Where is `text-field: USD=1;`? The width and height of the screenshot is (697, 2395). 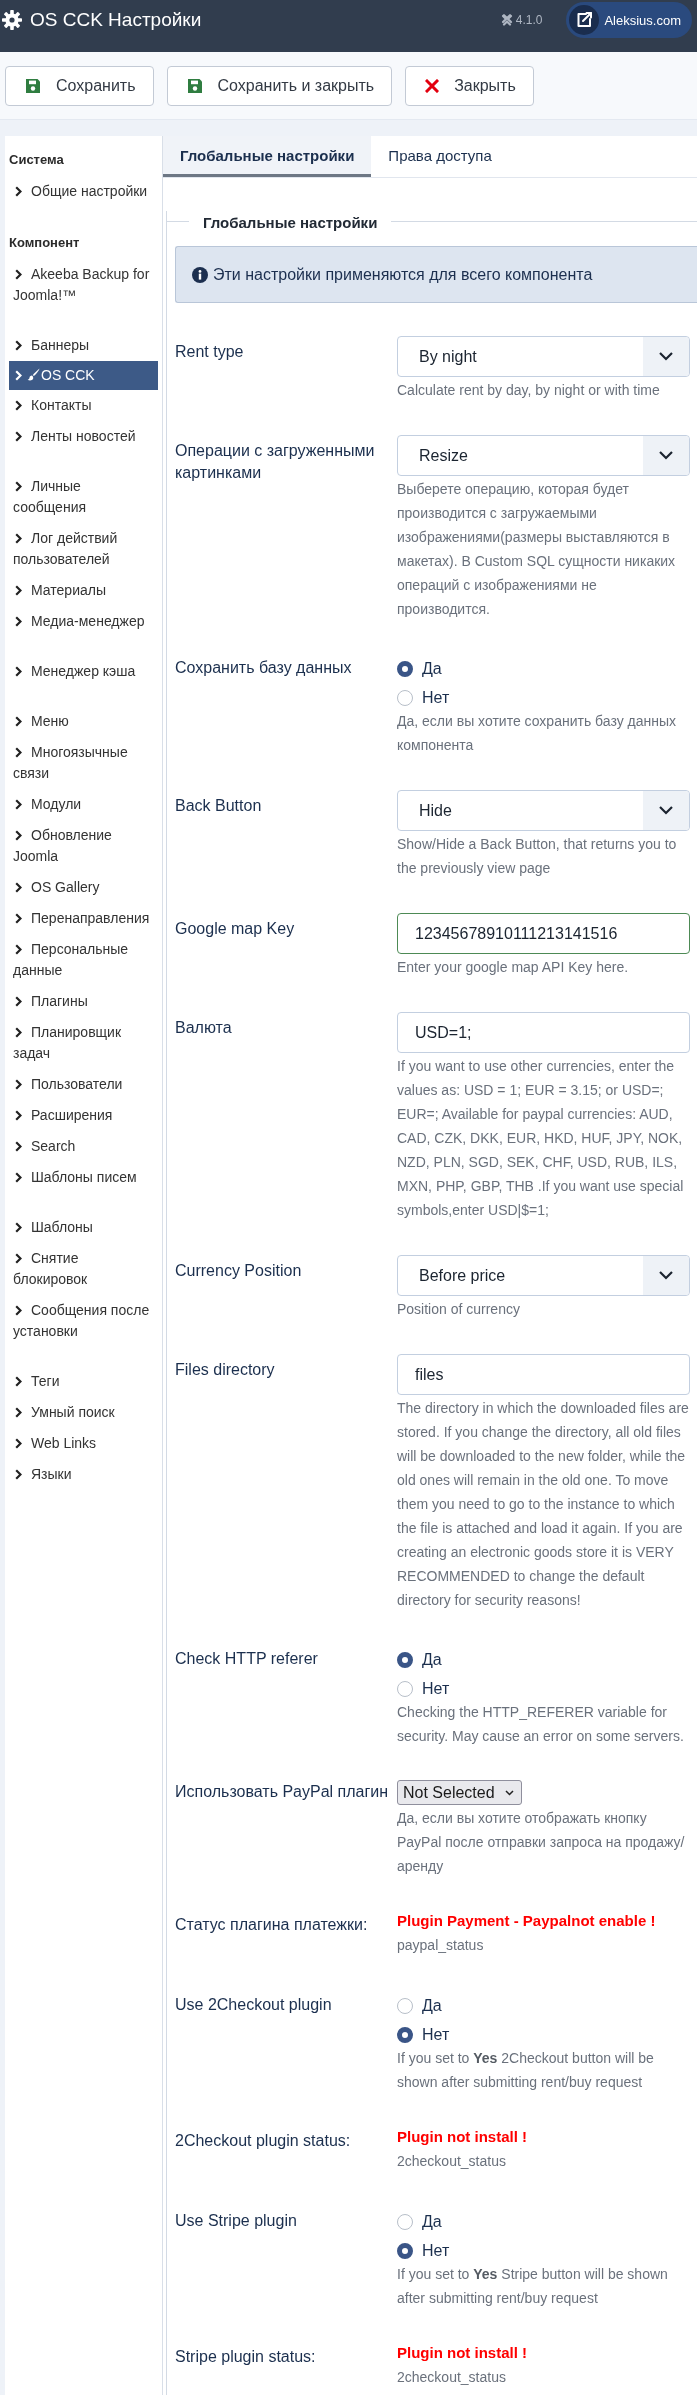 text-field: USD=1; is located at coordinates (543, 1032).